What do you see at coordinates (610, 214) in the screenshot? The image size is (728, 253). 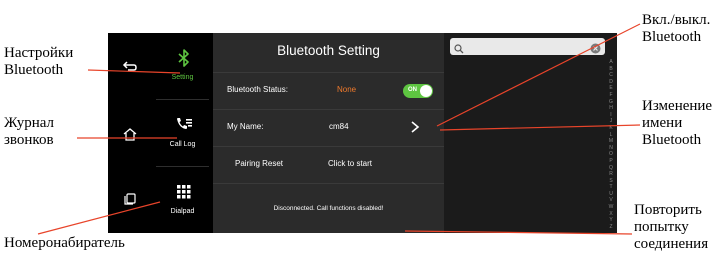 I see `alphabet-letter: X` at bounding box center [610, 214].